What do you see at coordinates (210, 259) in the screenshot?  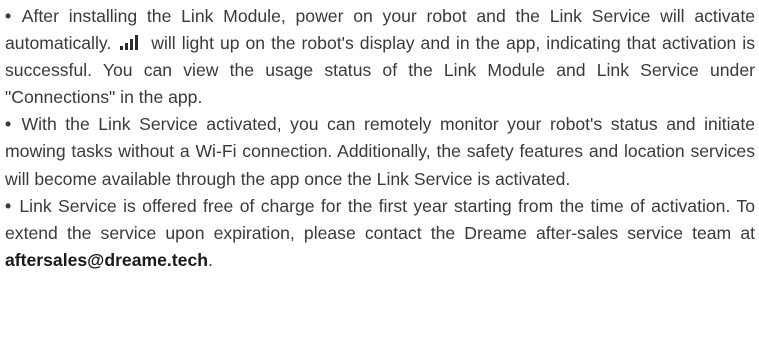 I see `paragraph-text: .` at bounding box center [210, 259].